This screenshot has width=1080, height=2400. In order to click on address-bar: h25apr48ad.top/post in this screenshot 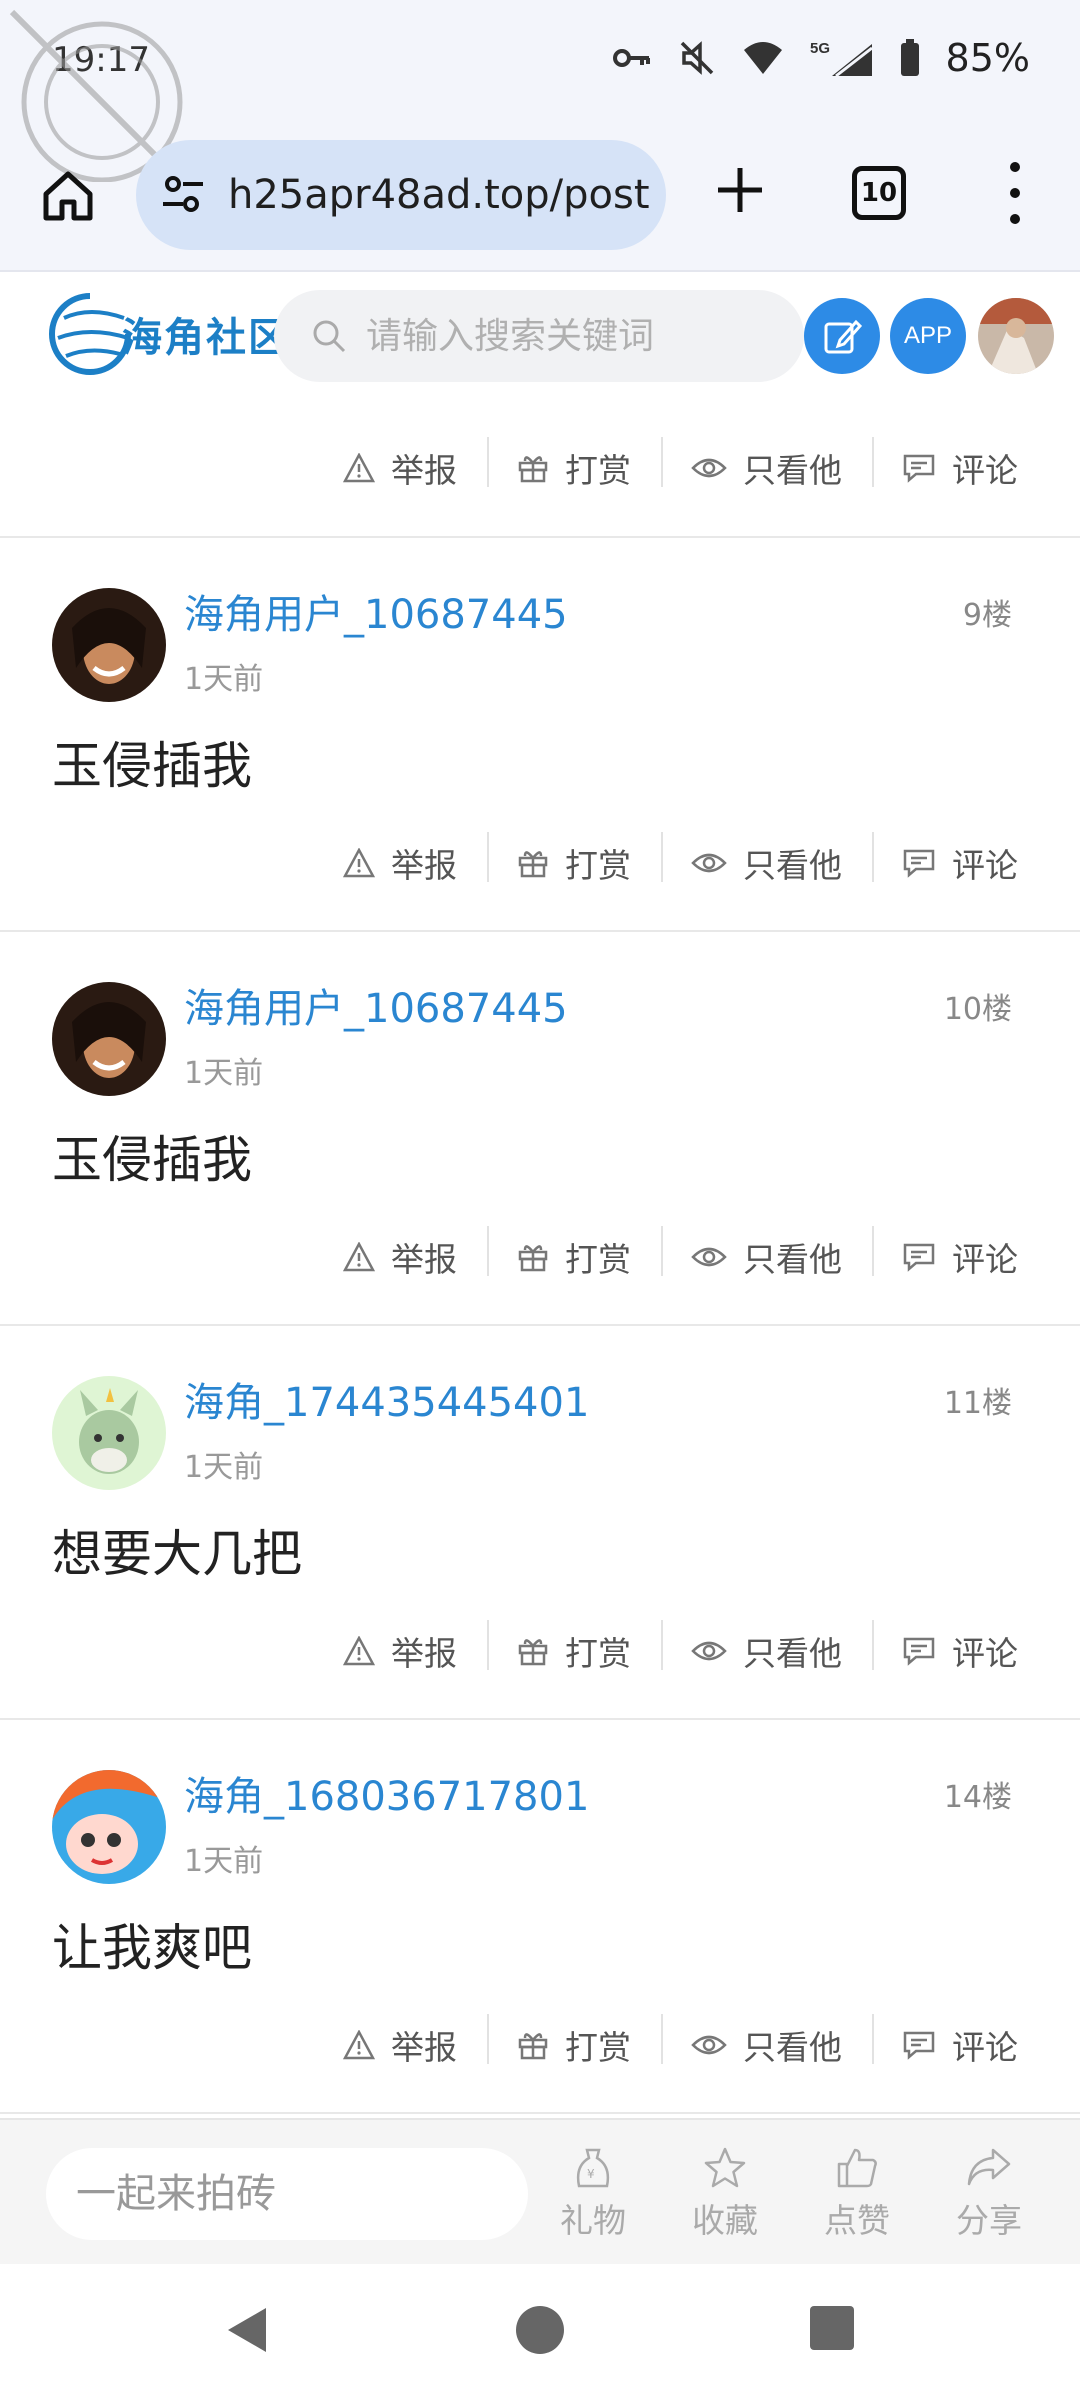, I will do `click(401, 195)`.